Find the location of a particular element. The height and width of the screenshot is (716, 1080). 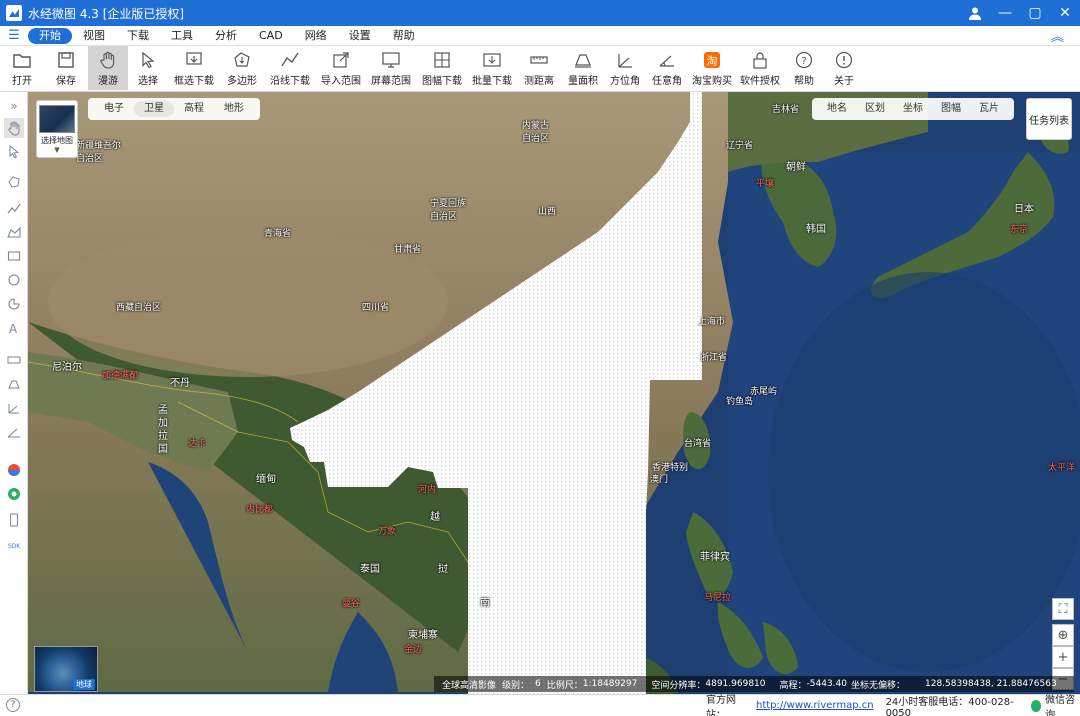

device-icon is located at coordinates (14, 520).